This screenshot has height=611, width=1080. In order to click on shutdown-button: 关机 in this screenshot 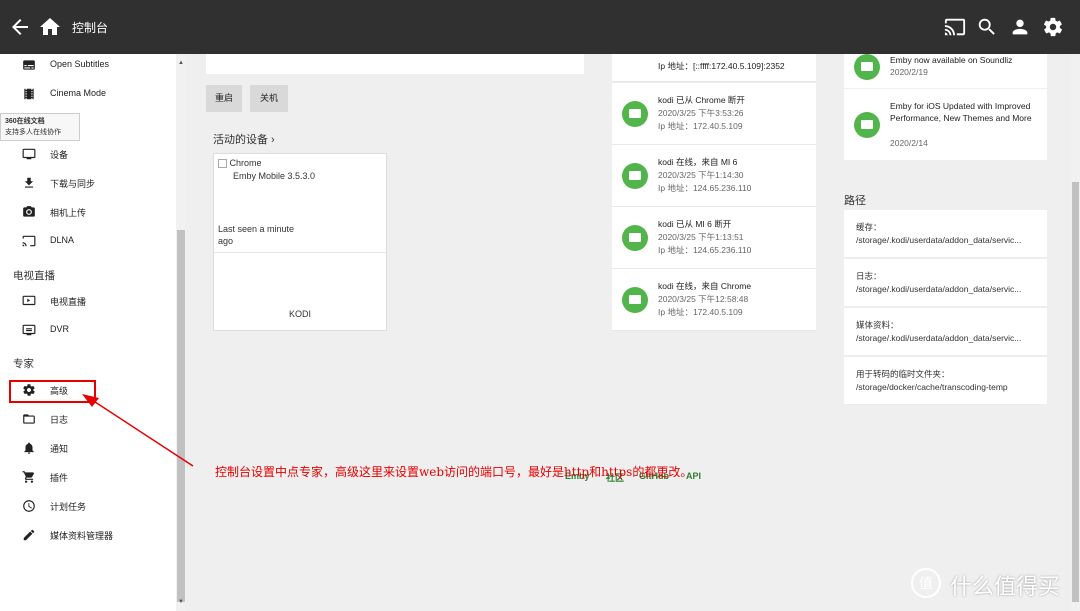, I will do `click(269, 98)`.